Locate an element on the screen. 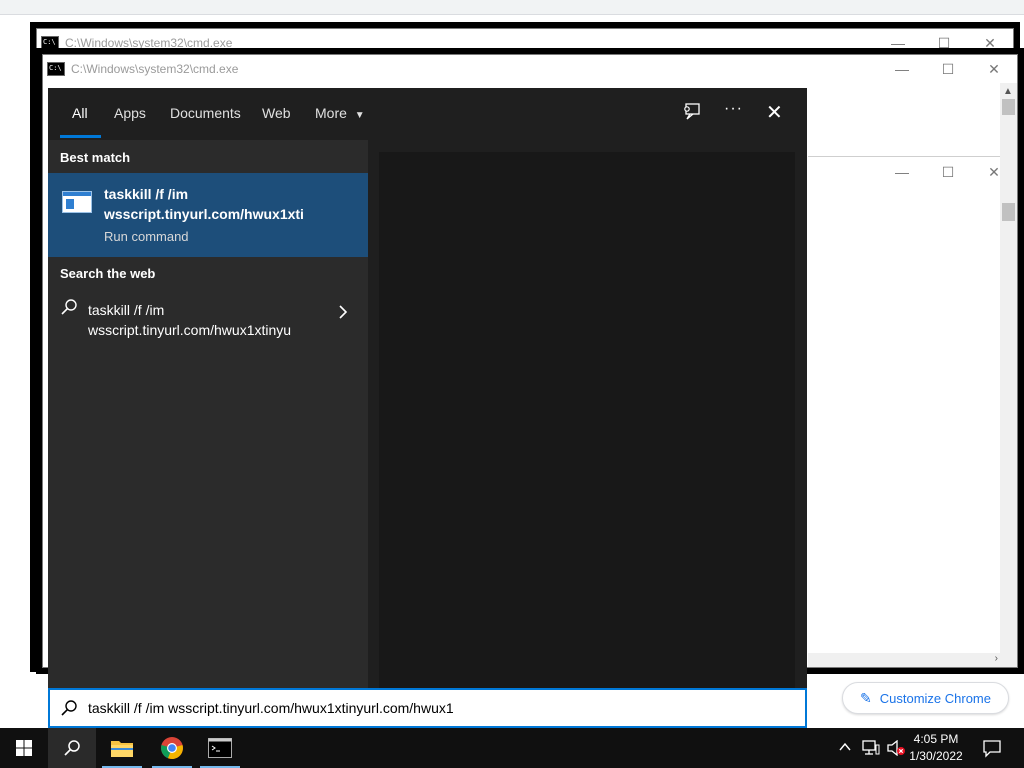 Image resolution: width=1024 pixels, height=768 pixels. best-match-subtitle: Run command is located at coordinates (146, 236).